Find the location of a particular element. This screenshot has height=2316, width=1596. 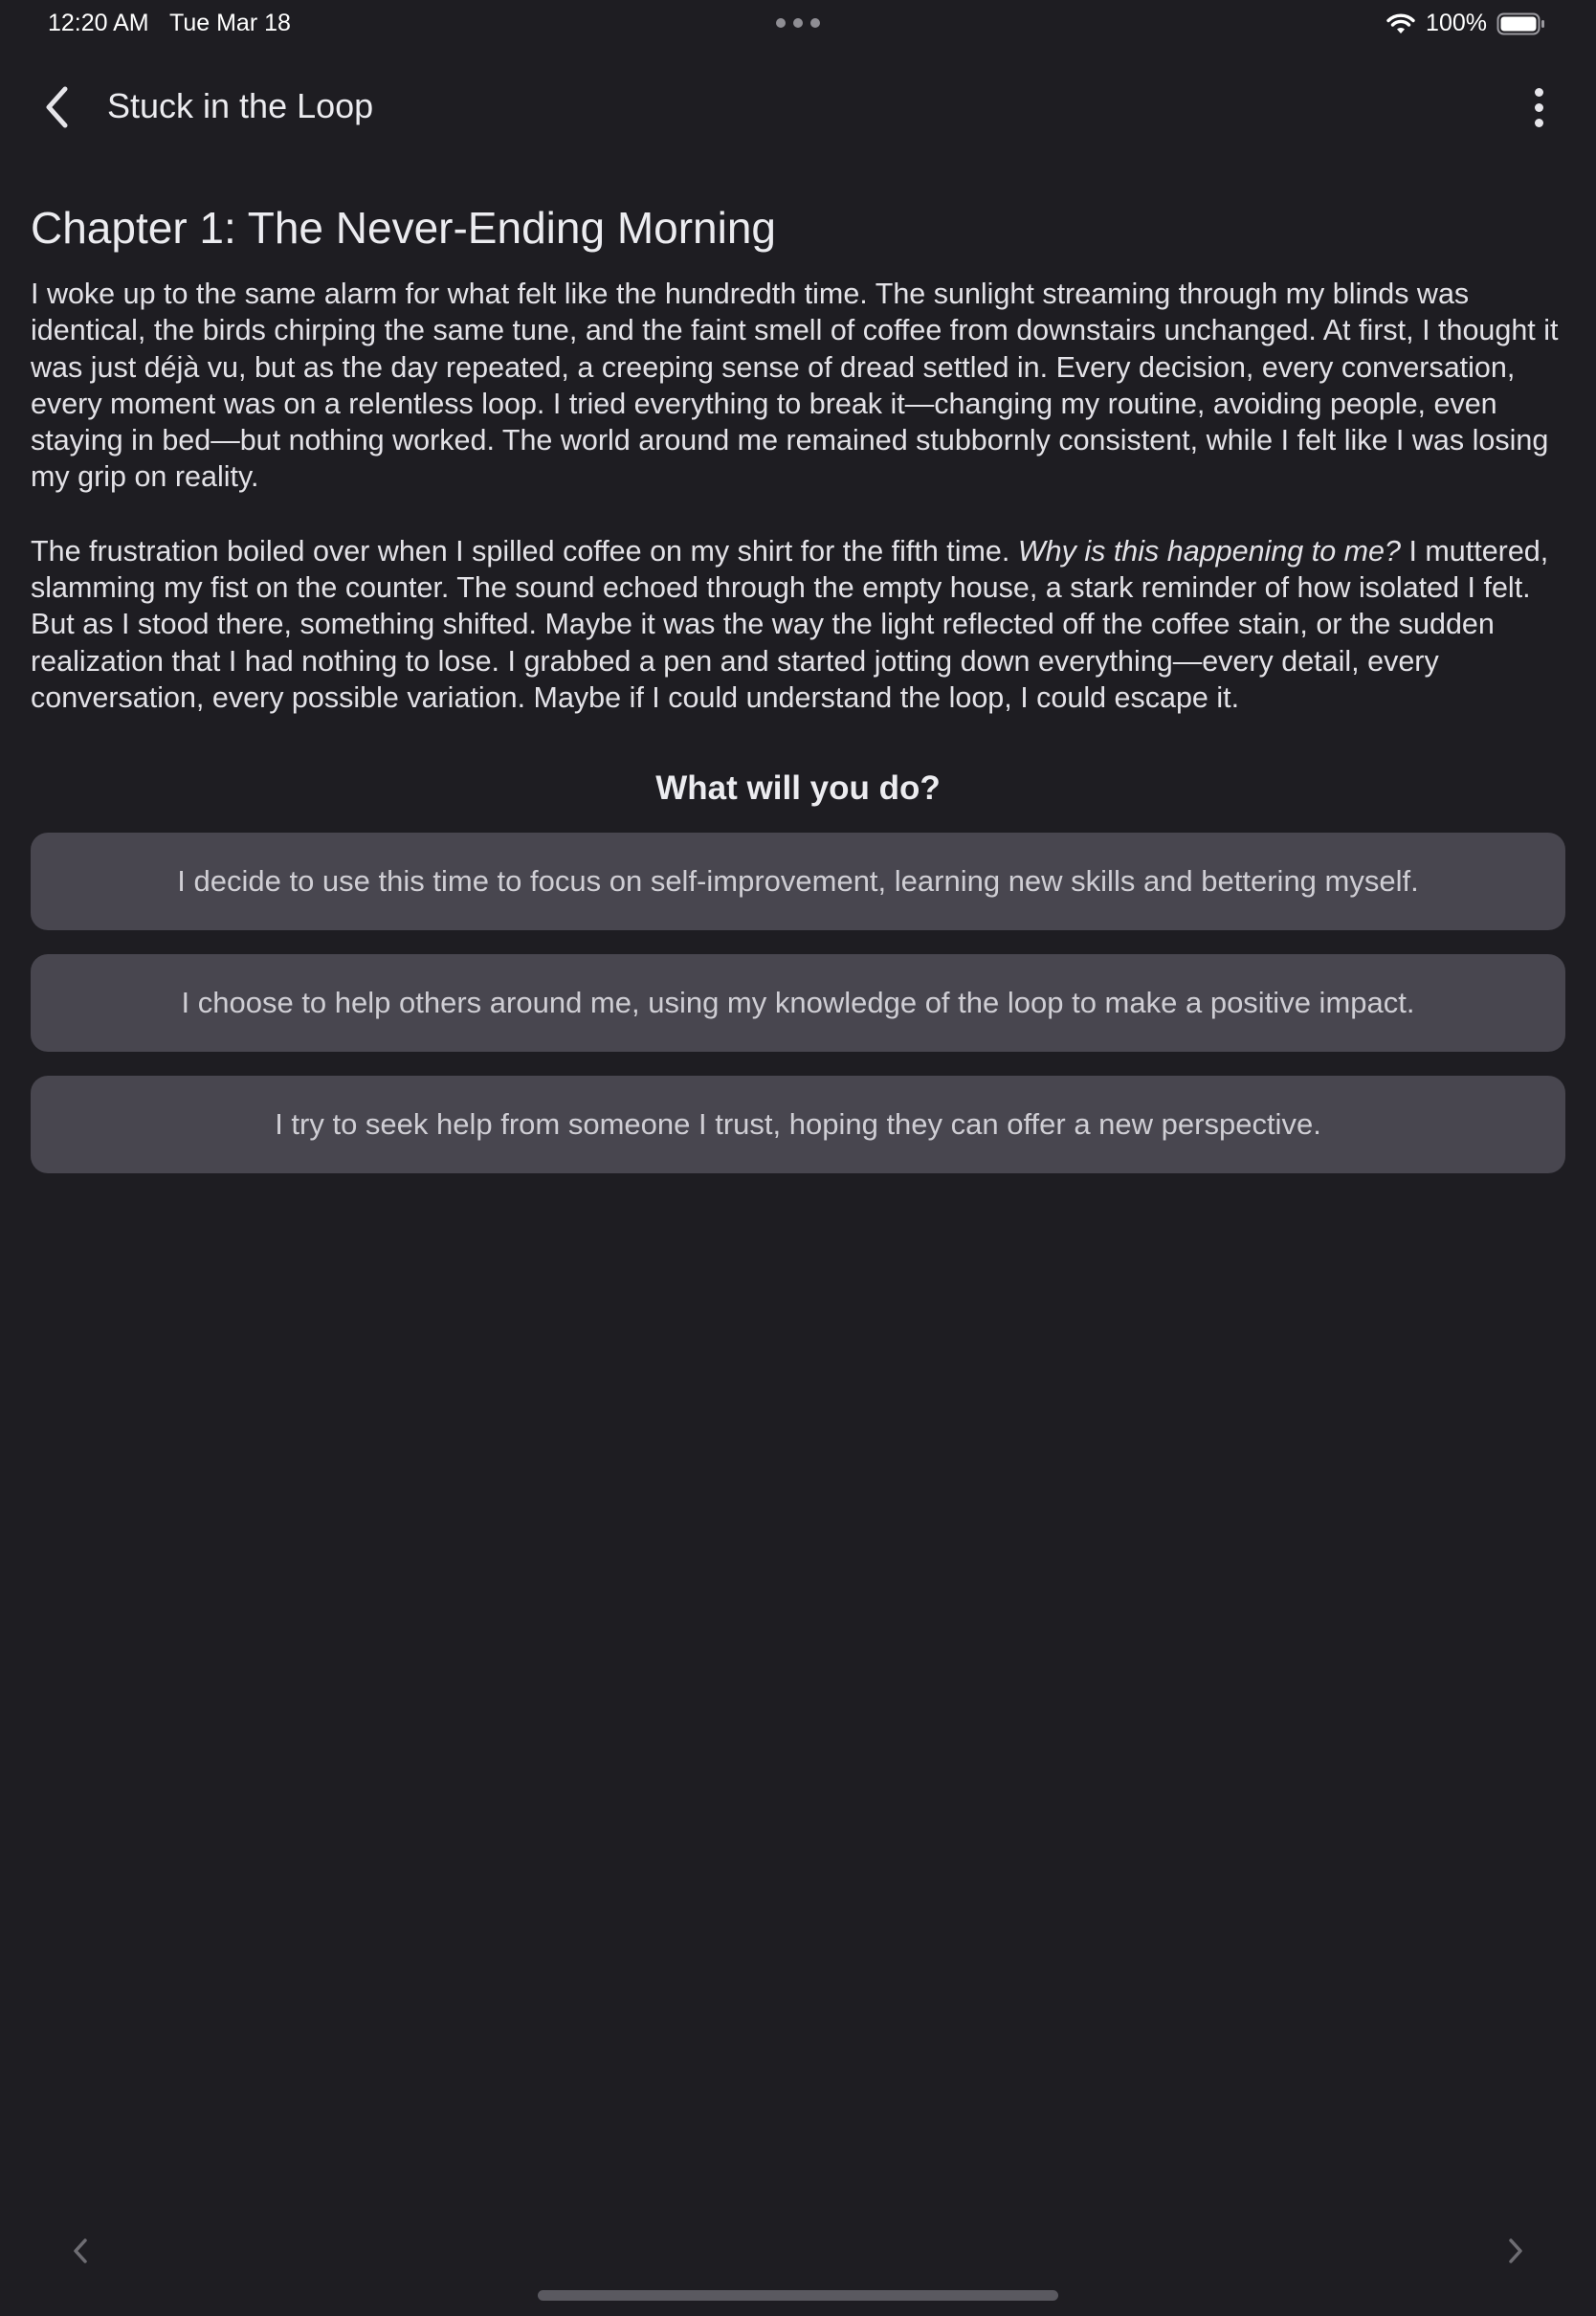

battery-icon is located at coordinates (1520, 23).